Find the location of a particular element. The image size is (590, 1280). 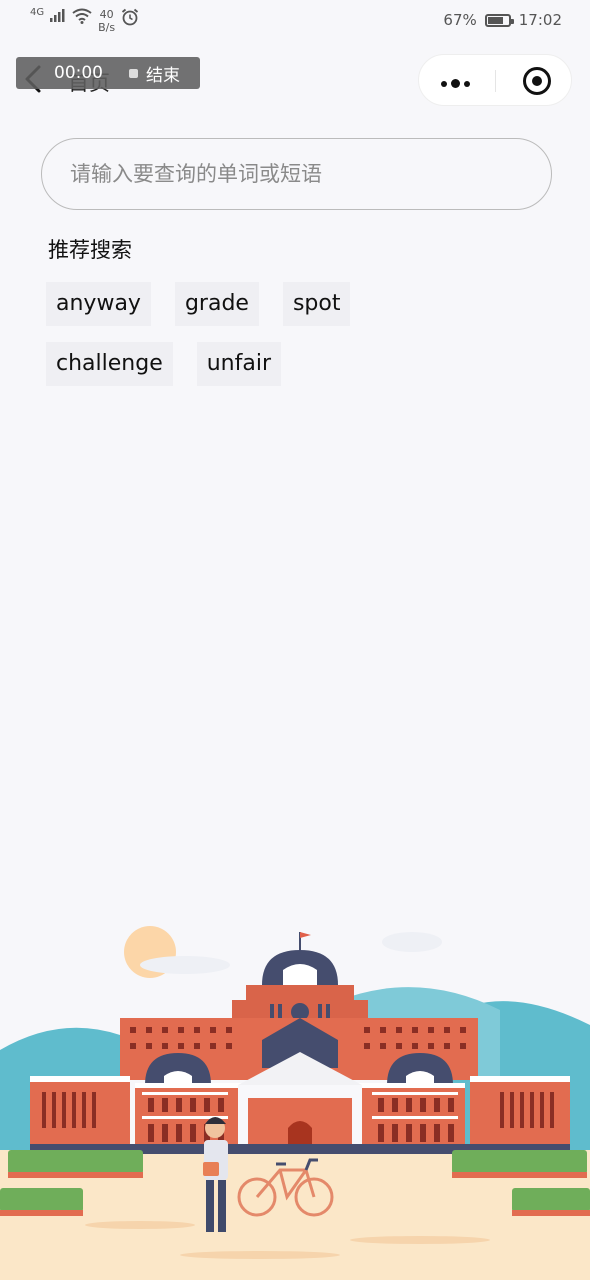

tag-row: challenge unfair is located at coordinates (256, 364).